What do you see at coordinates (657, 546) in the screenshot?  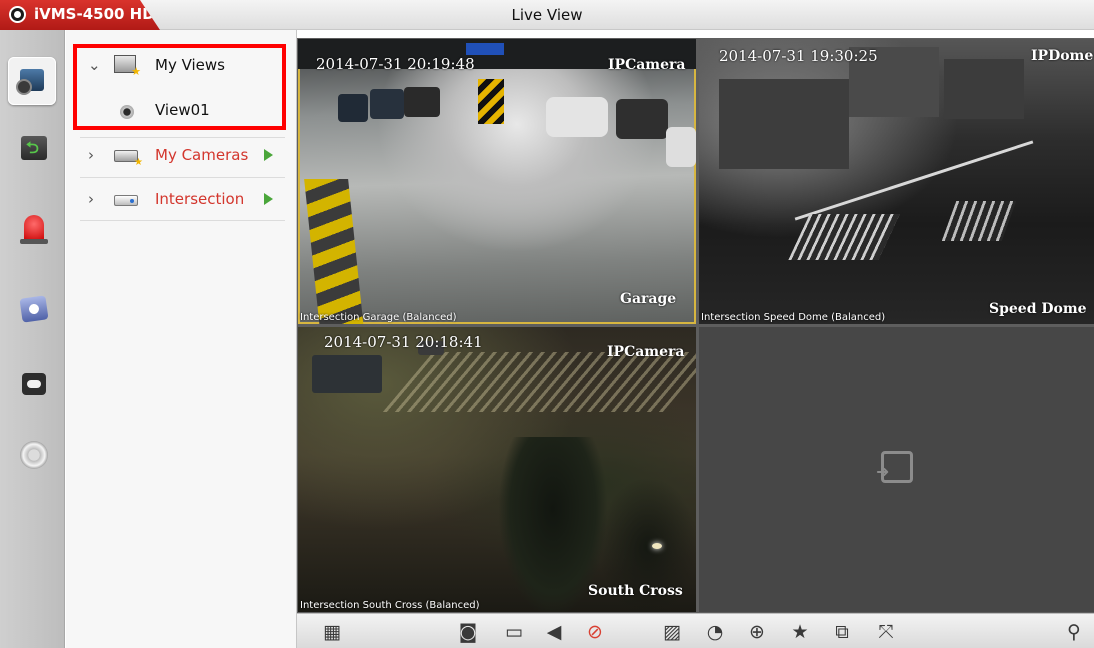 I see `headlight-shape` at bounding box center [657, 546].